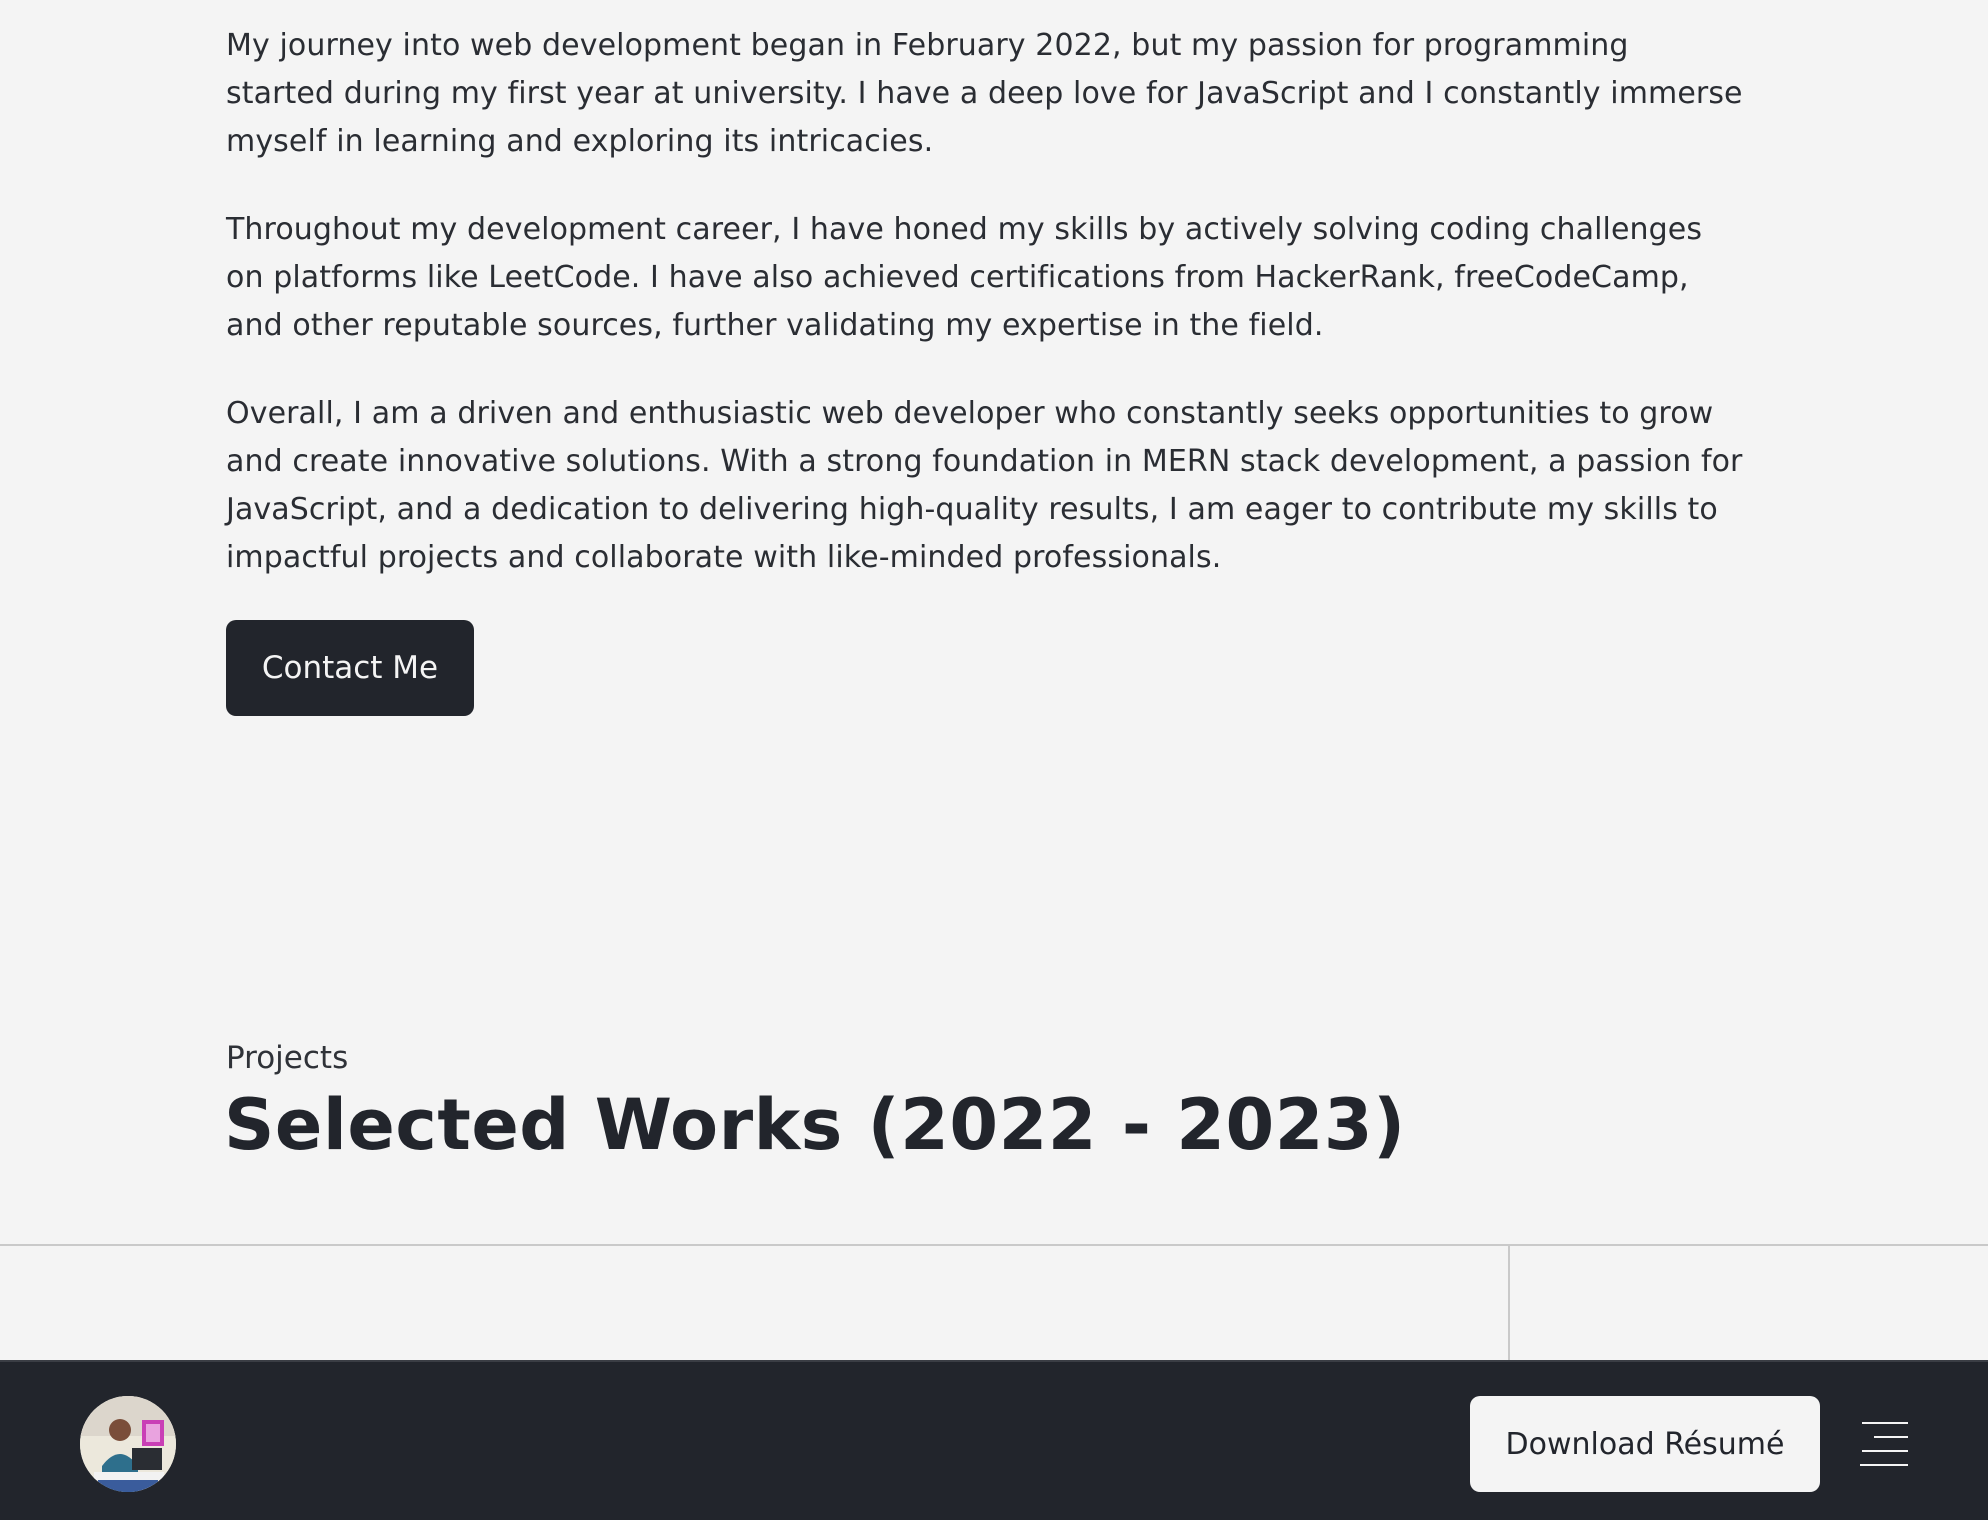 The height and width of the screenshot is (1520, 1988). What do you see at coordinates (815, 1125) in the screenshot?
I see `projects-section-title: Selected Works (2022 - 2023)` at bounding box center [815, 1125].